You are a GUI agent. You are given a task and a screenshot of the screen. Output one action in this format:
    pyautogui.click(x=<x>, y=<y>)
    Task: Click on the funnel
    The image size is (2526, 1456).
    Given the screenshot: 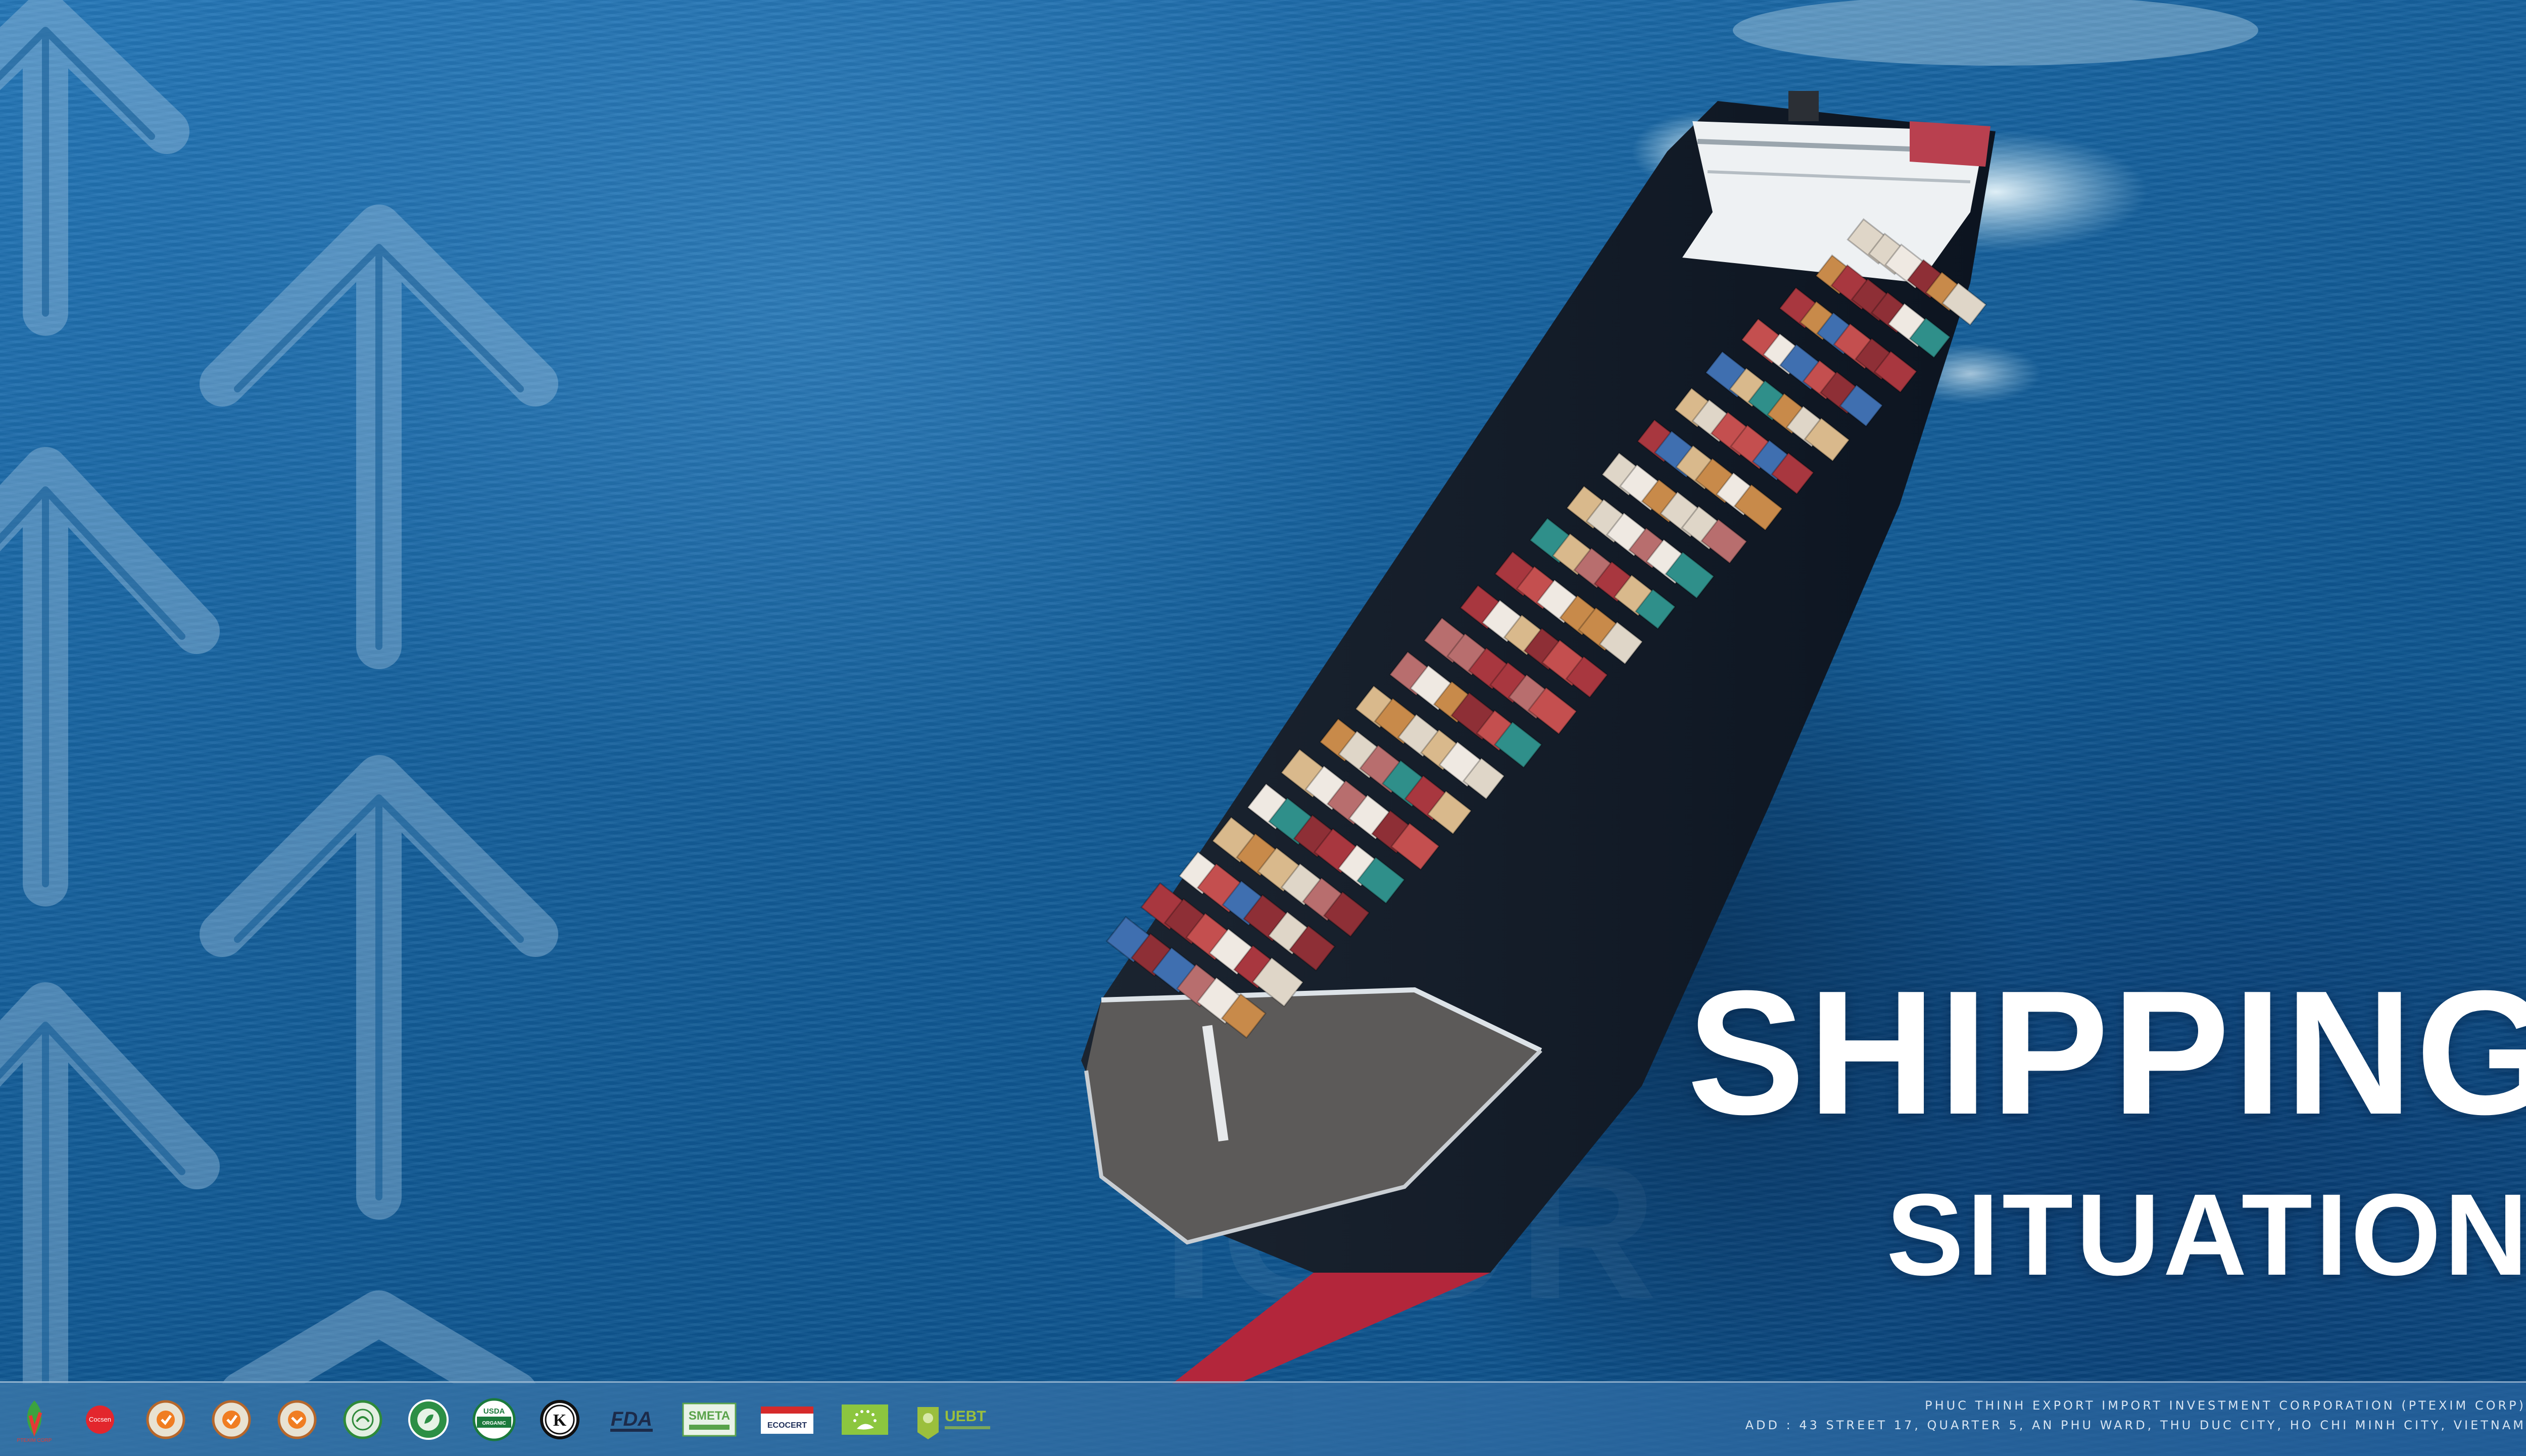 What is the action you would take?
    pyautogui.click(x=1803, y=106)
    